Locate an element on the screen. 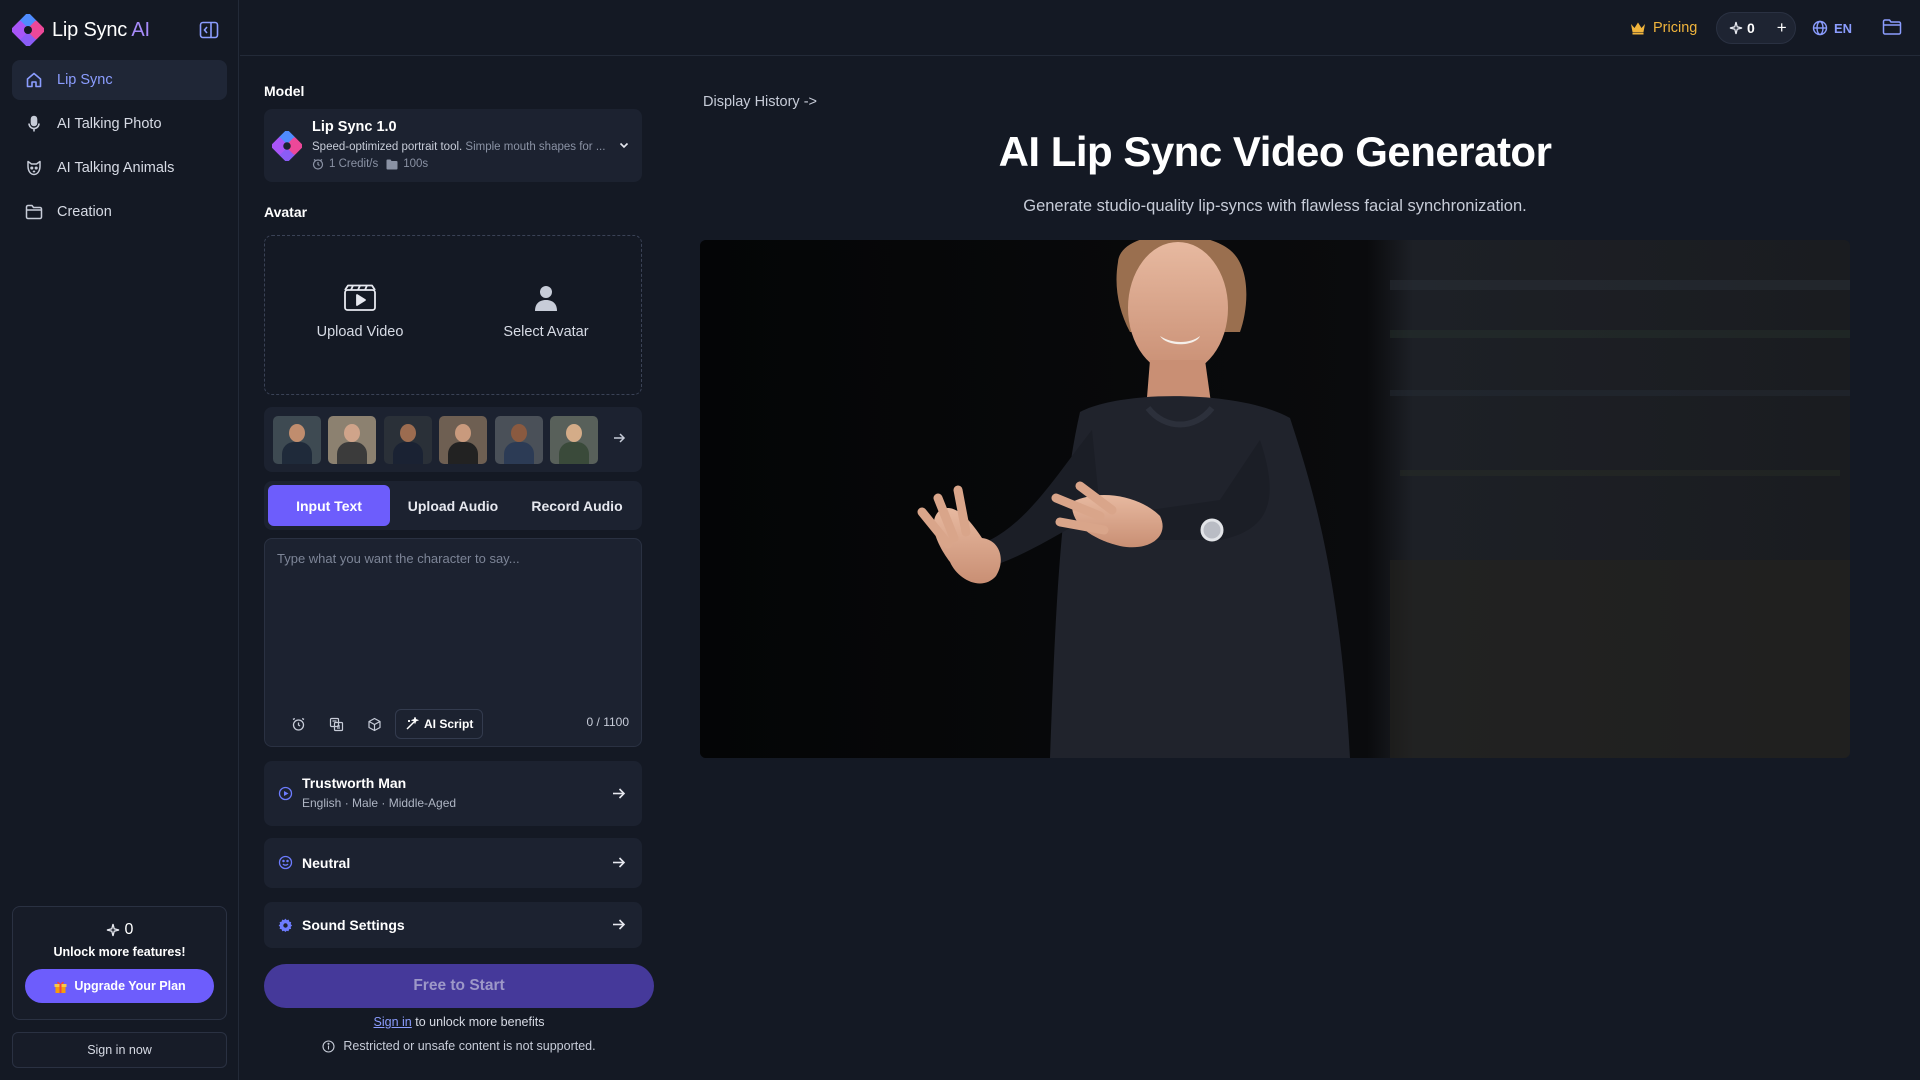 The image size is (1920, 1080). upgrade-plan-button: Upgrade Your Plan is located at coordinates (119, 986).